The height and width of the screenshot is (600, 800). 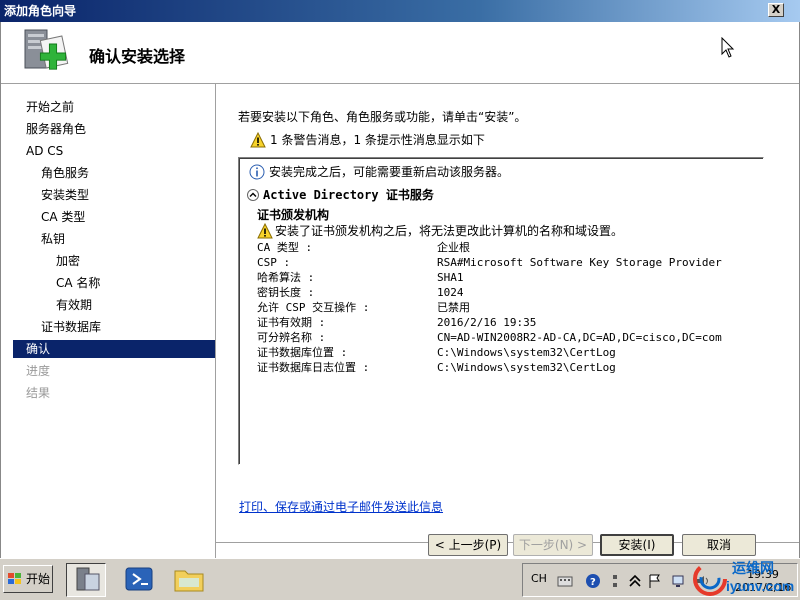 I want to click on powershell-taskbar-button, so click(x=140, y=580).